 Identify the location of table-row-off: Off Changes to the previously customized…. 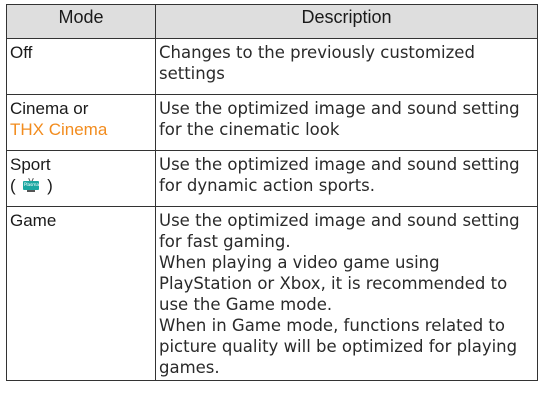
(272, 66).